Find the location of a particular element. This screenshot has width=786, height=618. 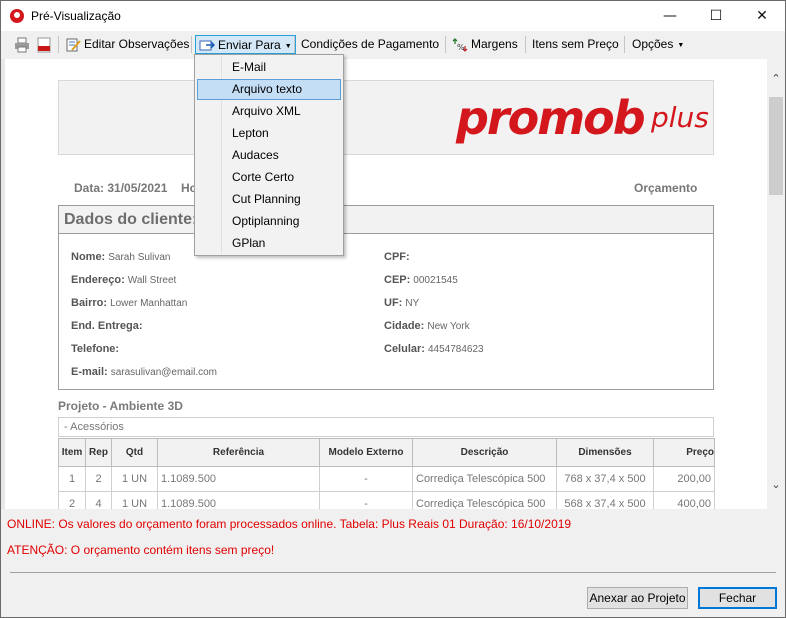

column-header: Rep is located at coordinates (98, 452).